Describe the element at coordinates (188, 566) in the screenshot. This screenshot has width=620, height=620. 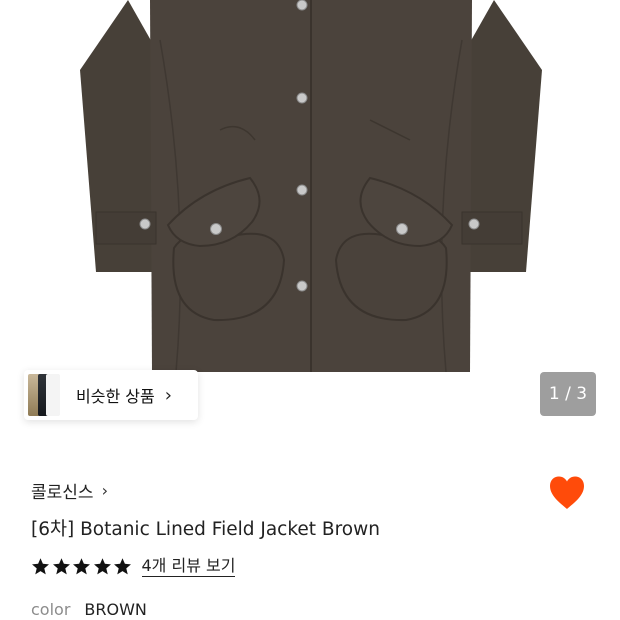
I see `reviews-link: 4개 리뷰 보기` at that location.